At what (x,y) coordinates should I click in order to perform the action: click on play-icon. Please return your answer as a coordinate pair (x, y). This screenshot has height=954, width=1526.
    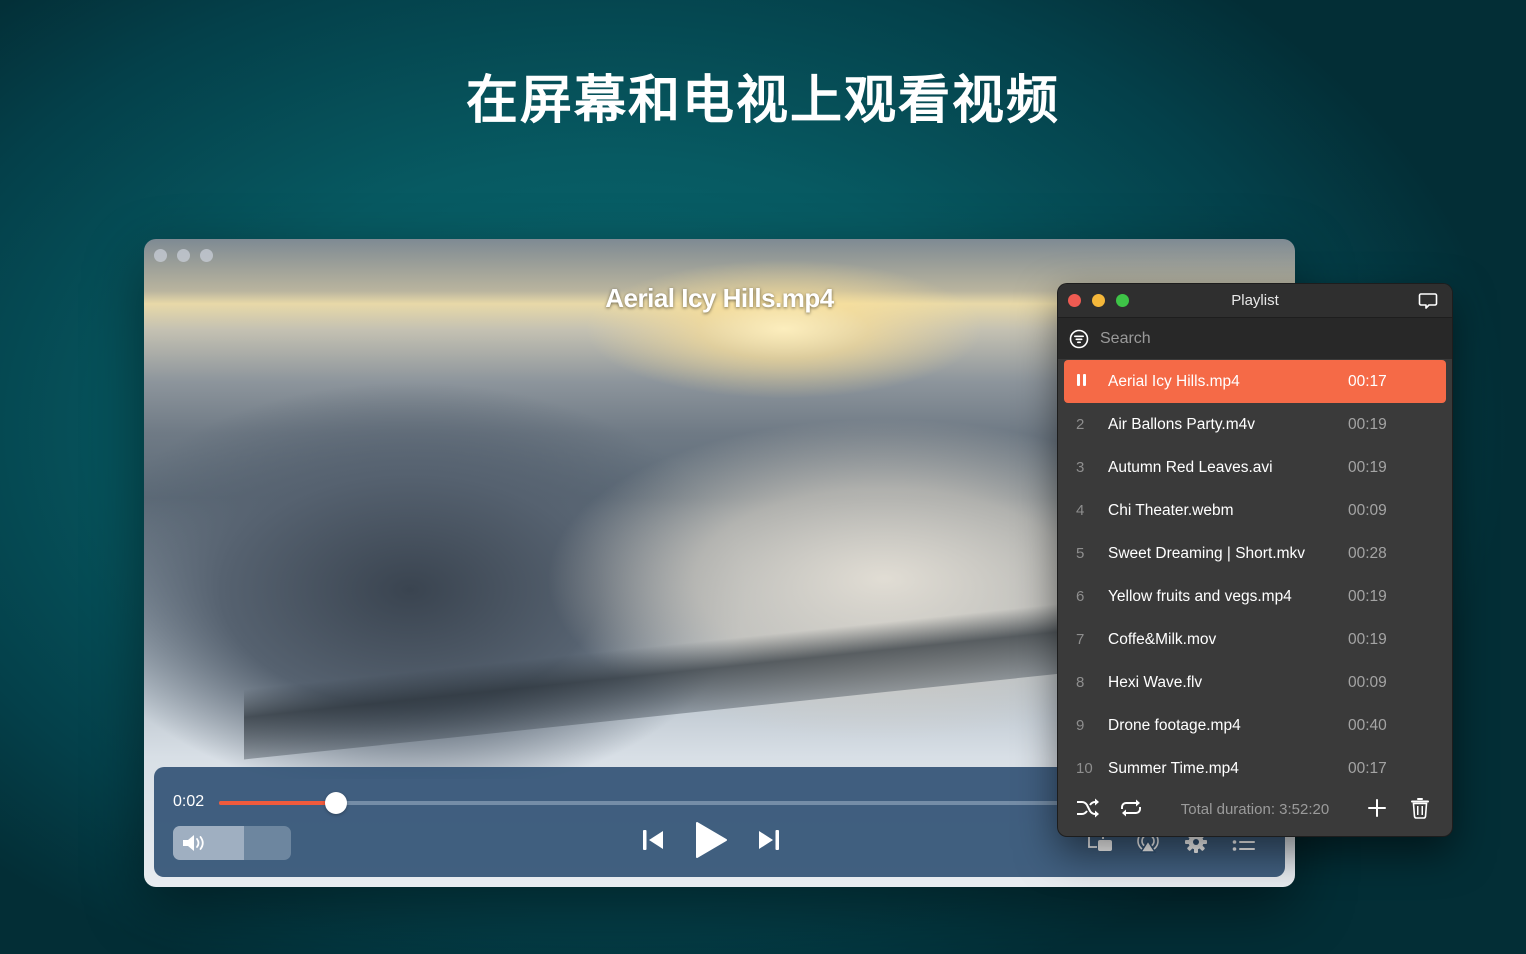
    Looking at the image, I should click on (711, 840).